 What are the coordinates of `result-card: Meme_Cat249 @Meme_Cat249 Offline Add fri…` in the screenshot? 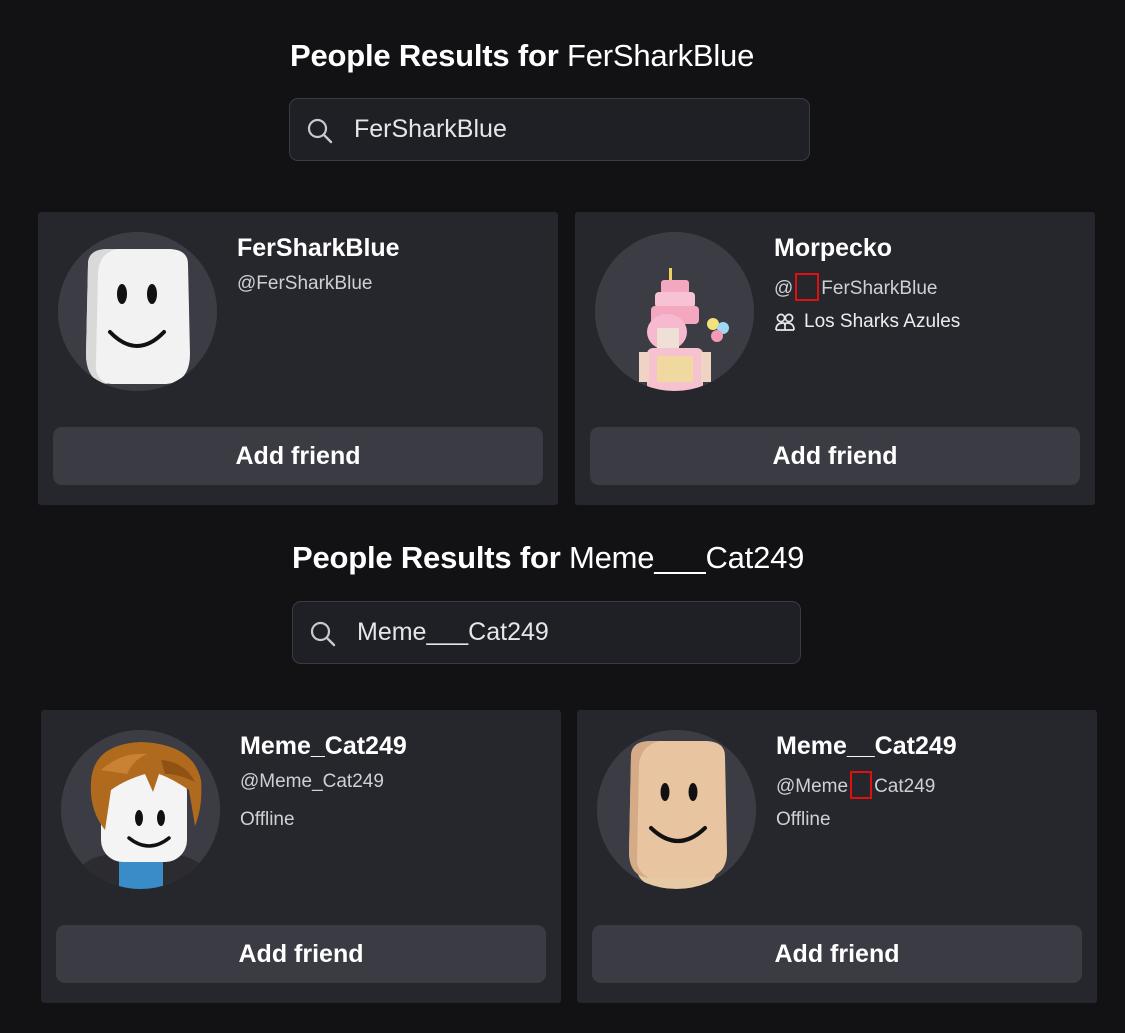 It's located at (301, 856).